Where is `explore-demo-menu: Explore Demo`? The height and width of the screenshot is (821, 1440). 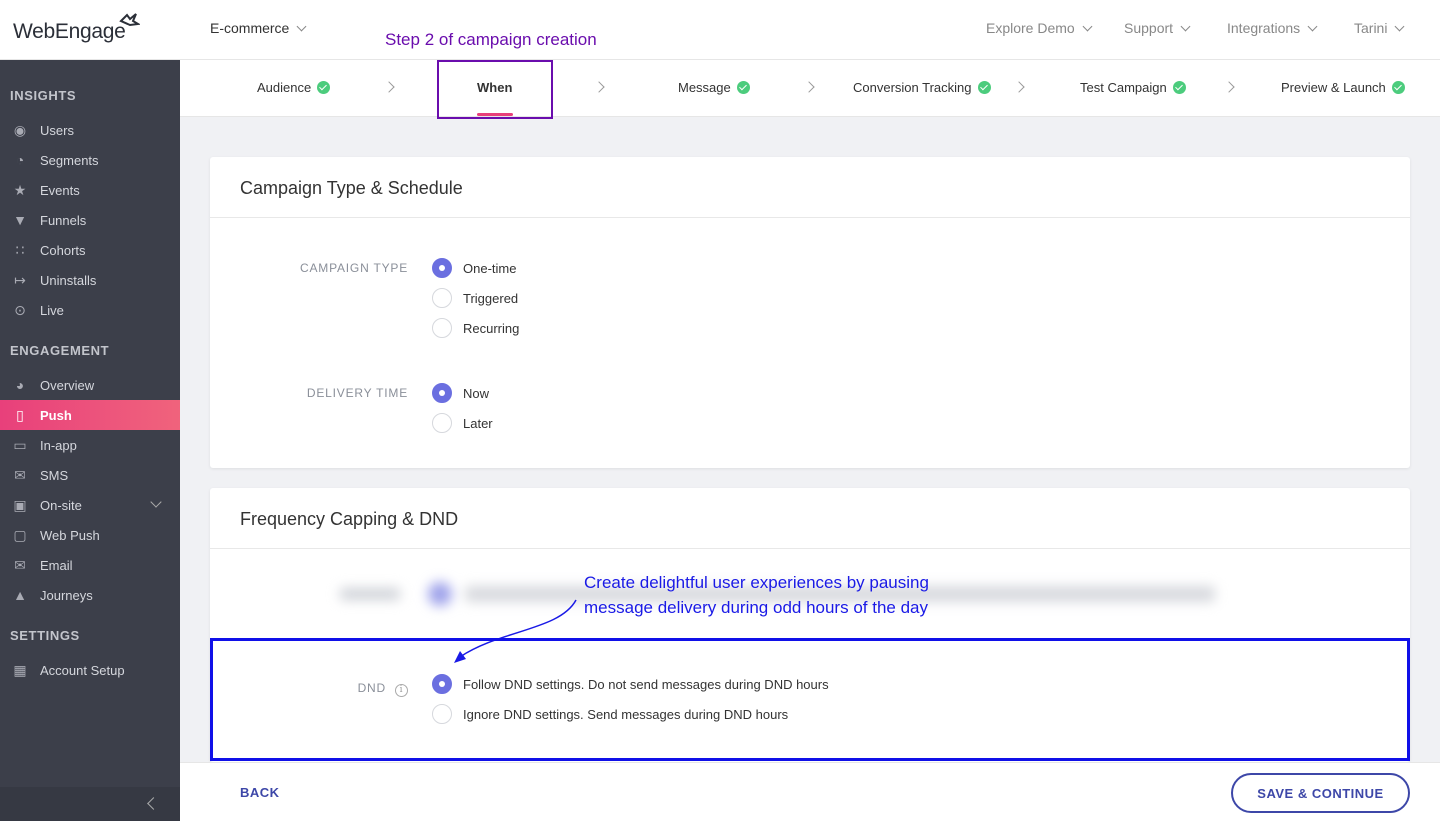 explore-demo-menu: Explore Demo is located at coordinates (1039, 28).